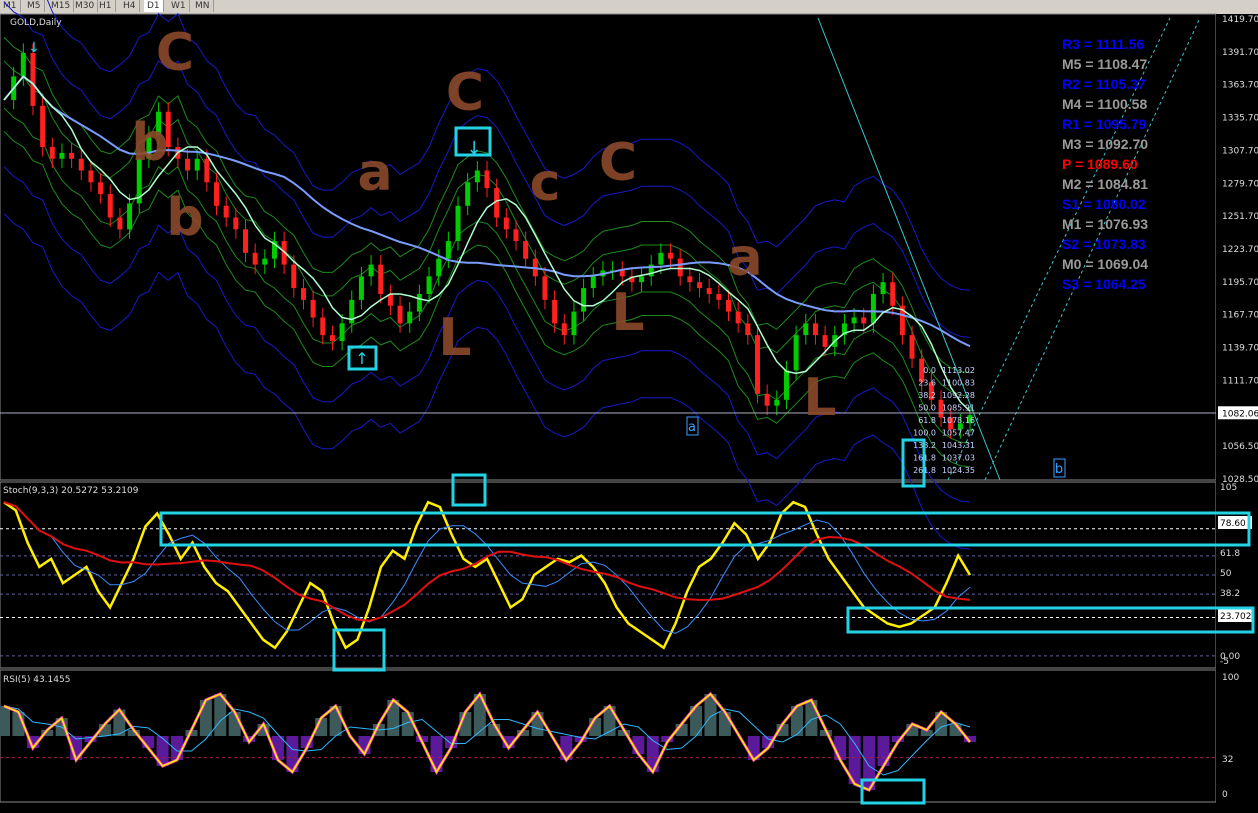 This screenshot has height=813, width=1258. I want to click on stoch-tick: 61.8, so click(1230, 554).